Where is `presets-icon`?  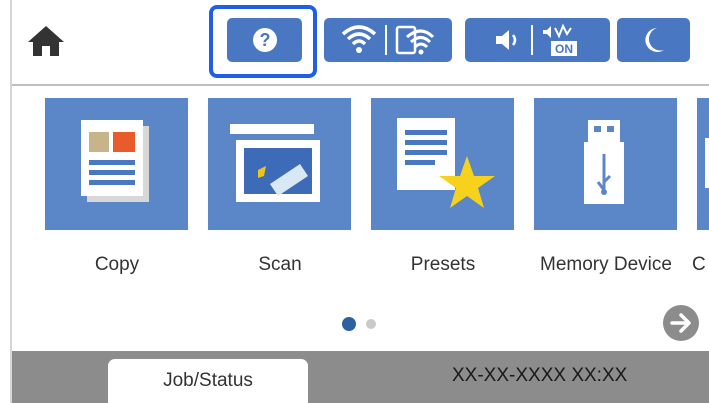 presets-icon is located at coordinates (446, 163).